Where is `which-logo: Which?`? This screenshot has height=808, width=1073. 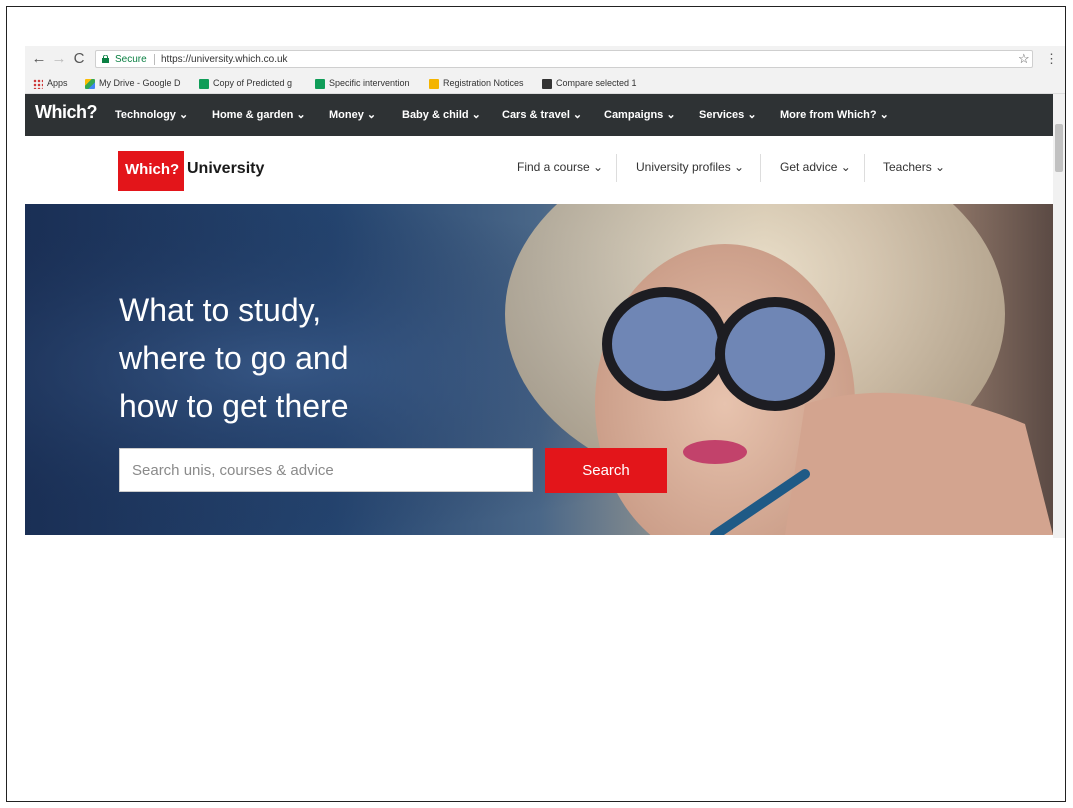
which-logo: Which? is located at coordinates (66, 112).